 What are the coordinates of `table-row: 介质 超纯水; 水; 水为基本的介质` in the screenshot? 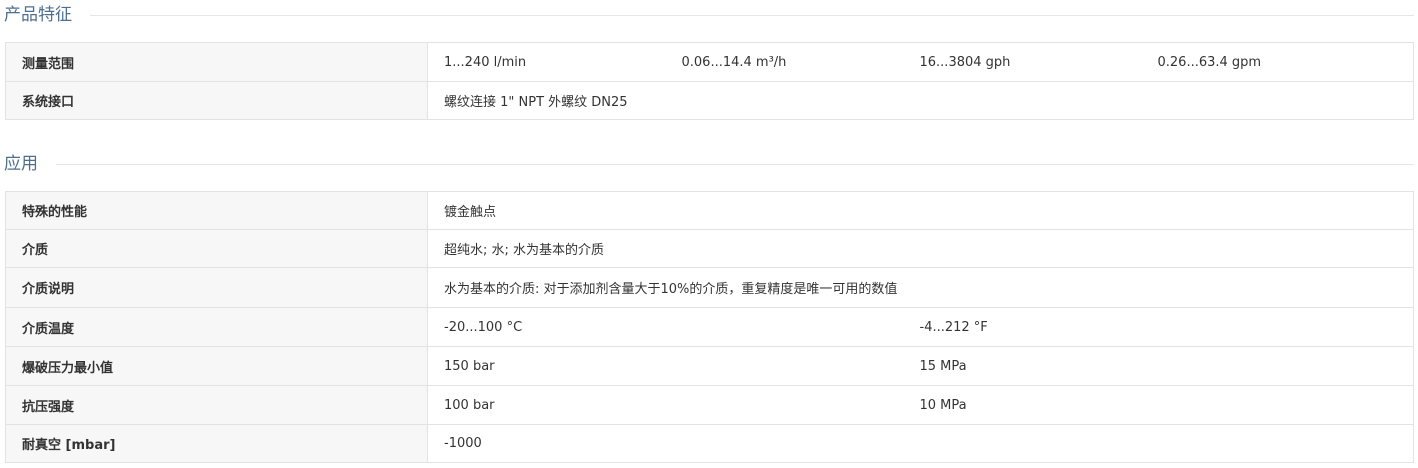 It's located at (710, 248).